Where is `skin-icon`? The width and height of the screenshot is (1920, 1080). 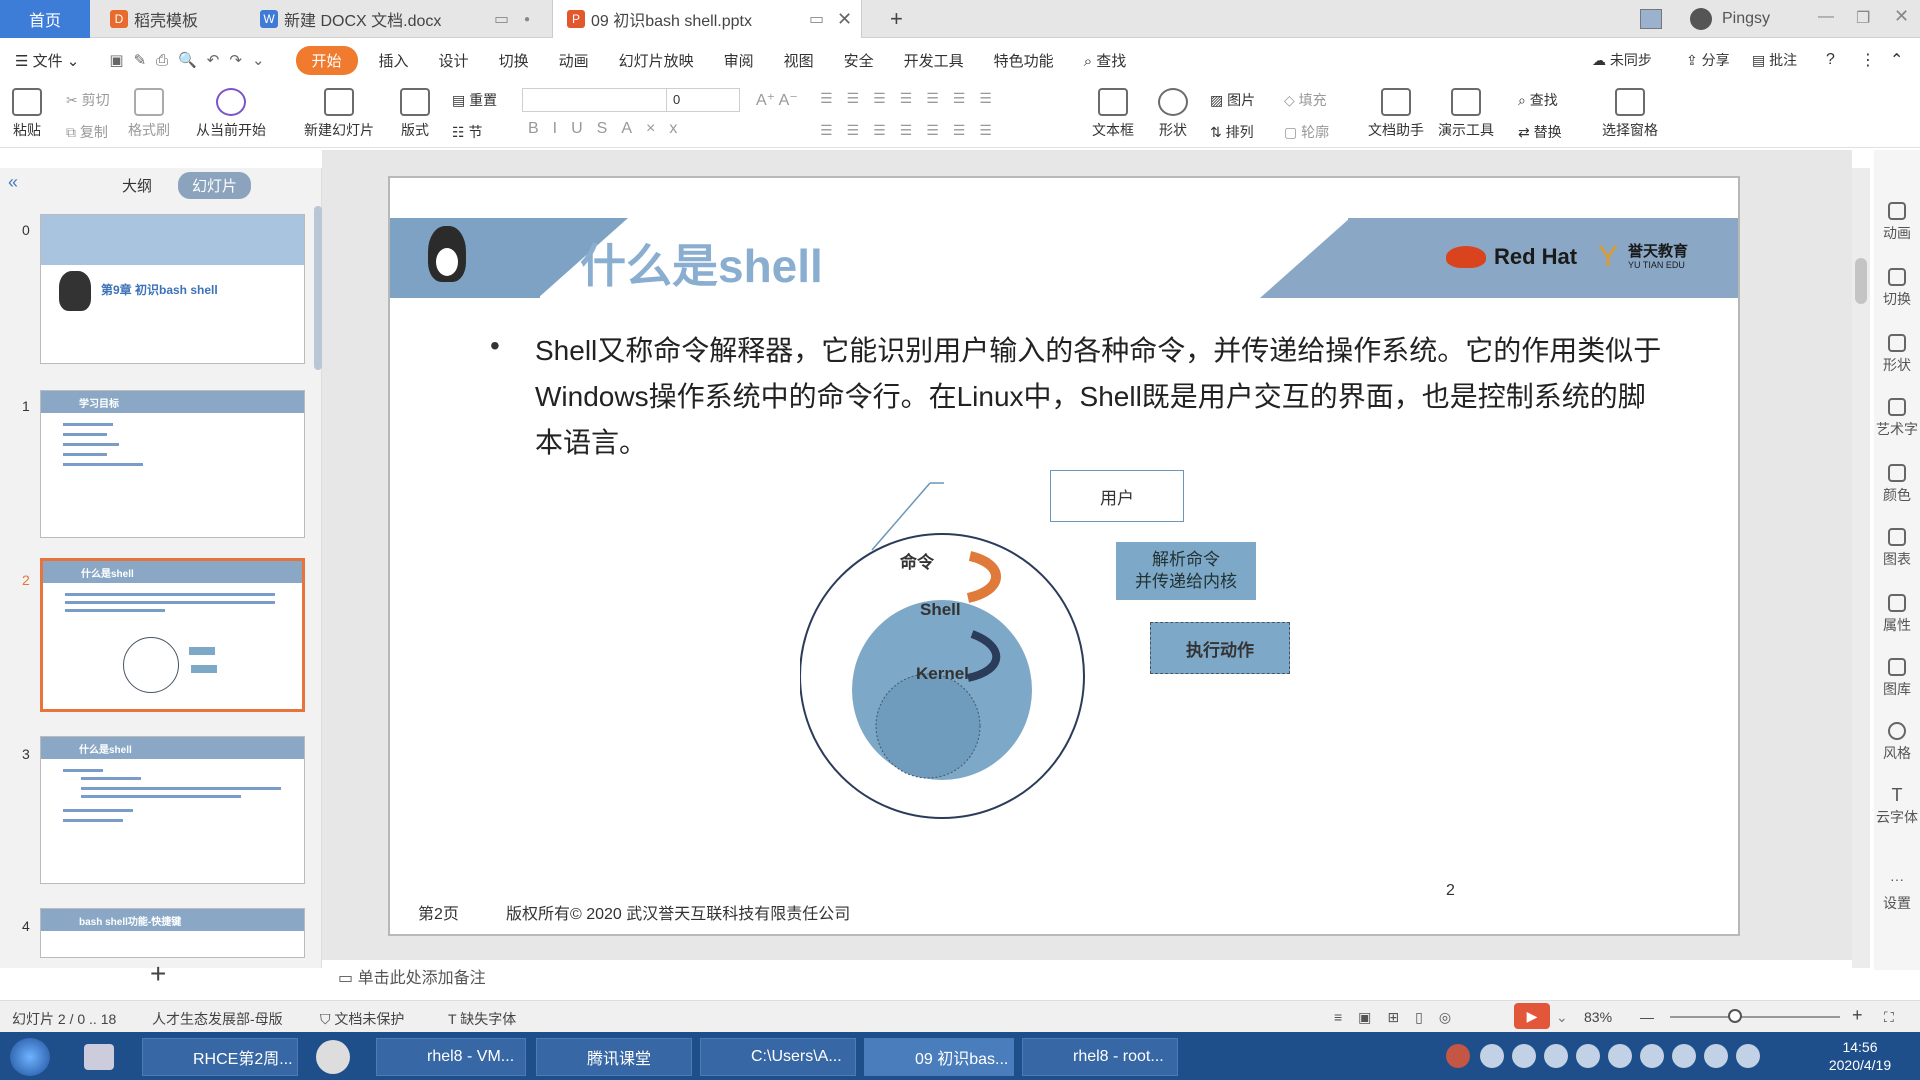
skin-icon is located at coordinates (1651, 19).